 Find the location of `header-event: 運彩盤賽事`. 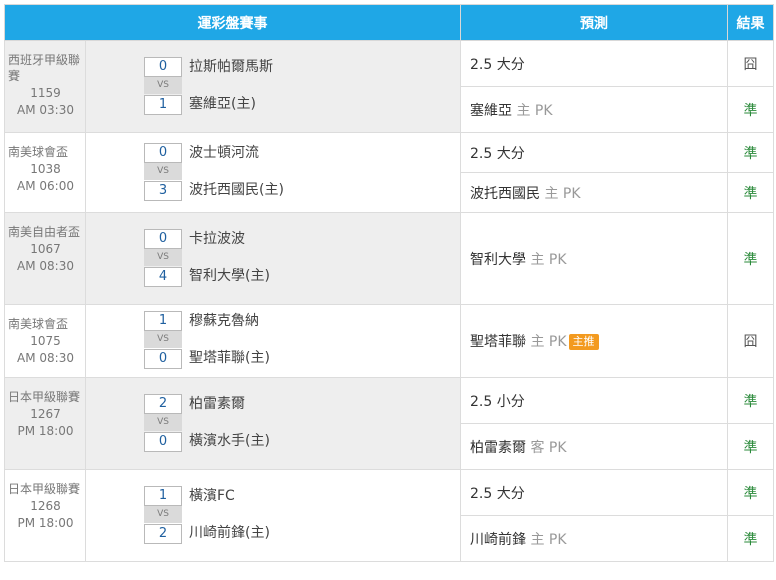

header-event: 運彩盤賽事 is located at coordinates (232, 22).